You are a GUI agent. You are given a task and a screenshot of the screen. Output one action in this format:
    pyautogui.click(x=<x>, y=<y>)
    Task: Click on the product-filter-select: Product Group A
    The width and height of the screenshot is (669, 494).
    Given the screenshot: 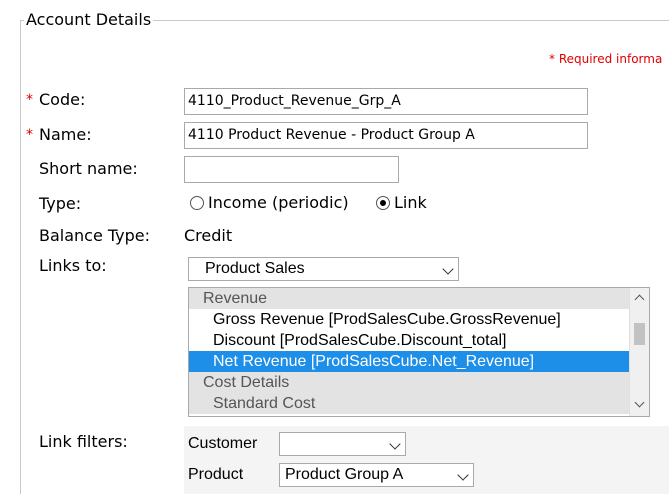 What is the action you would take?
    pyautogui.click(x=376, y=475)
    